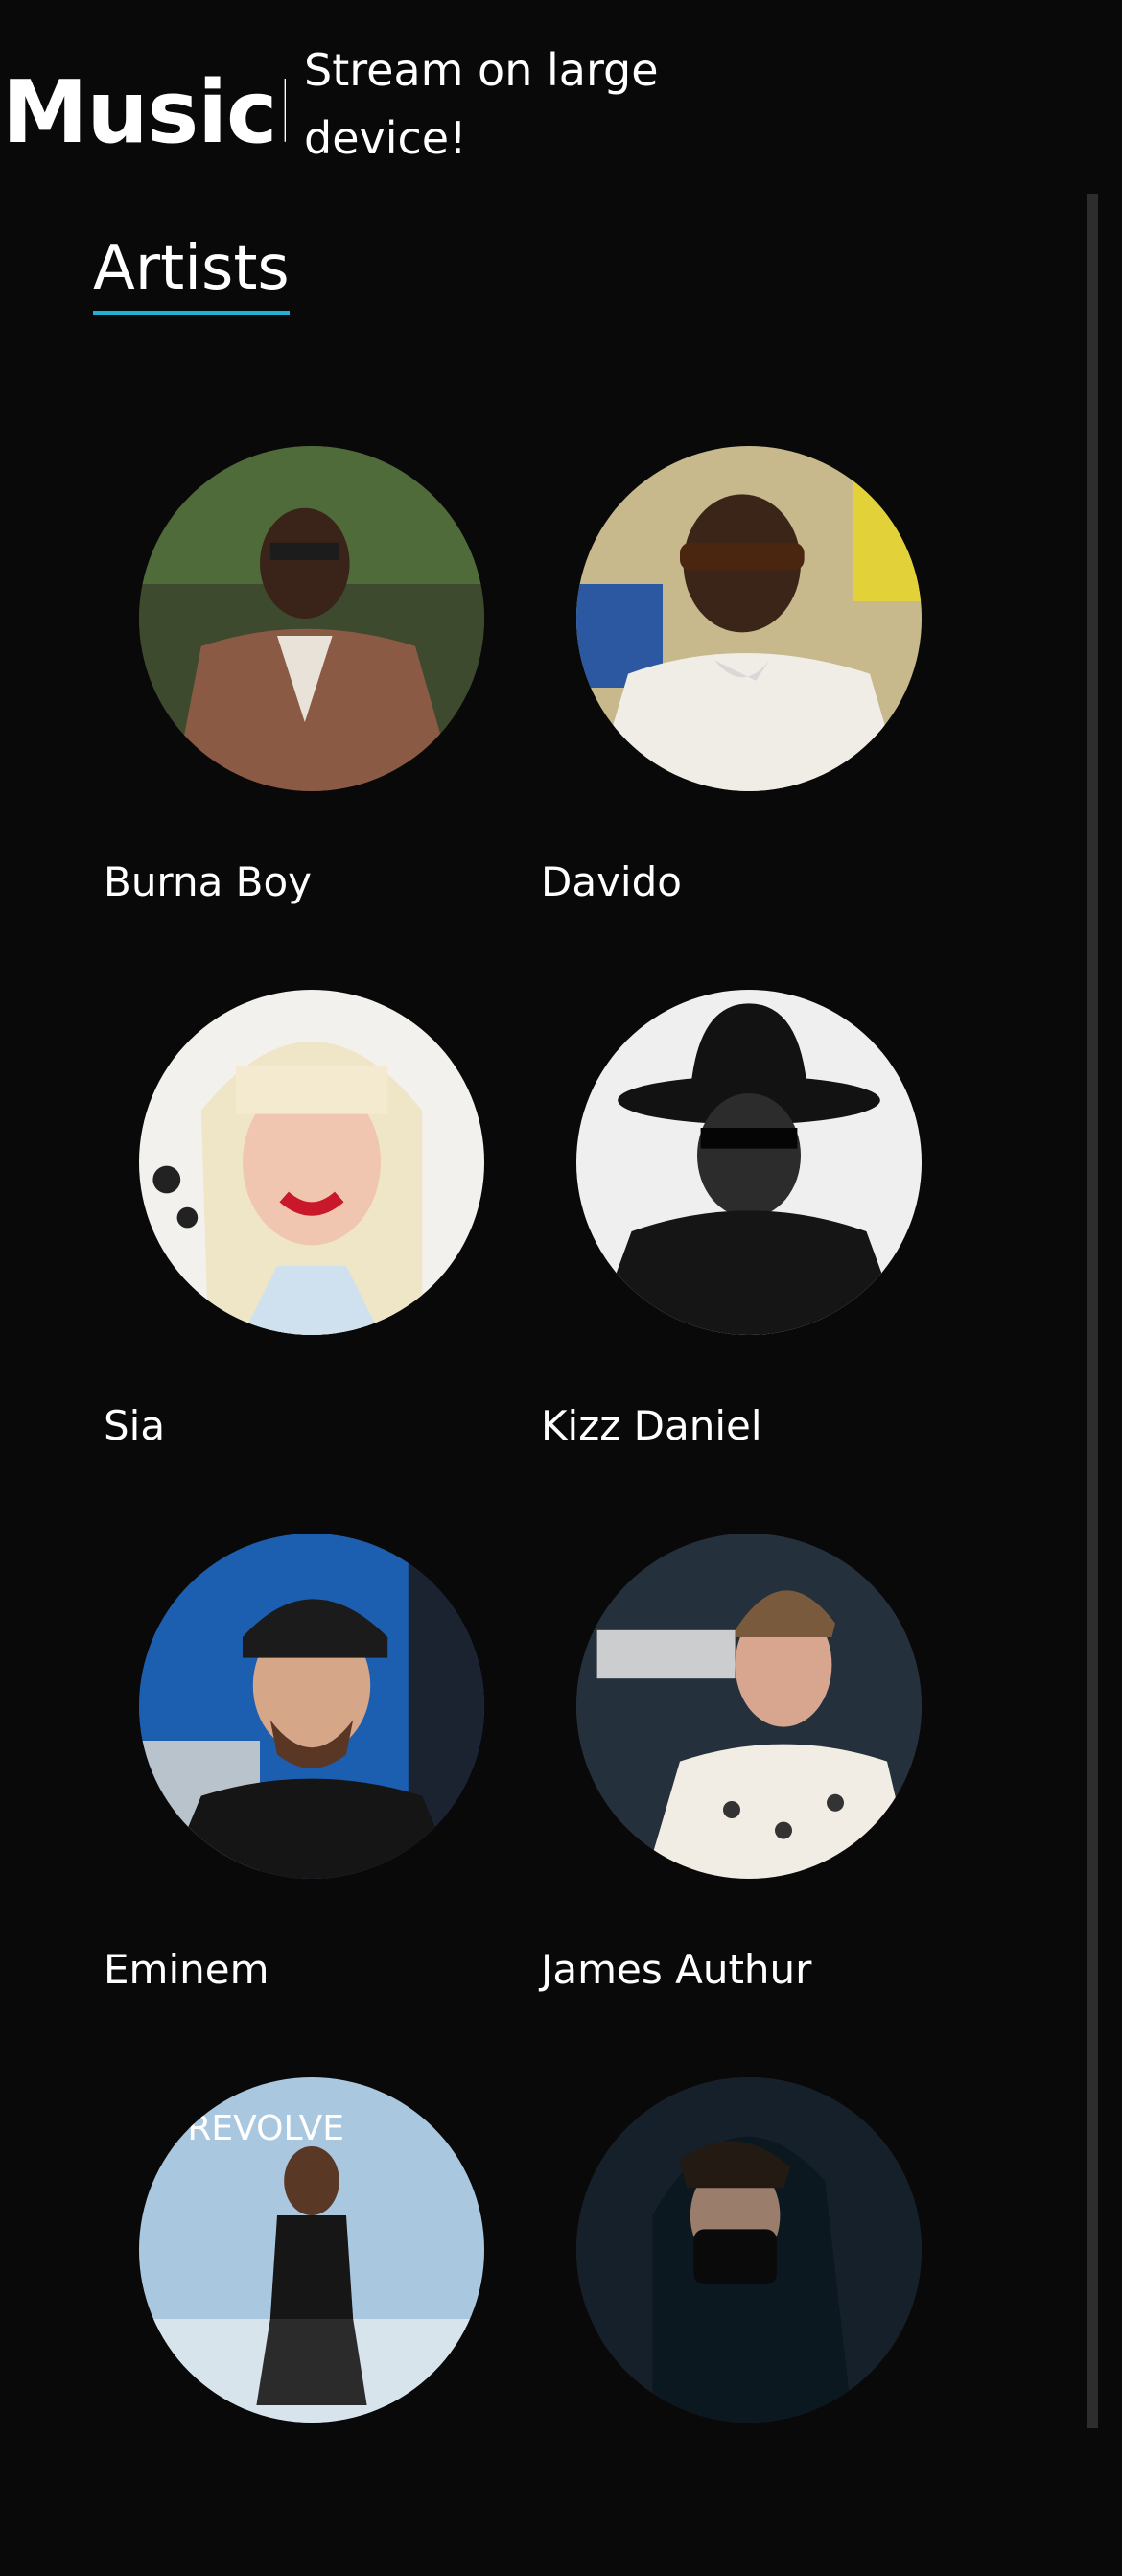 This screenshot has height=2576, width=1122. I want to click on artists-section-title: Artists, so click(191, 272).